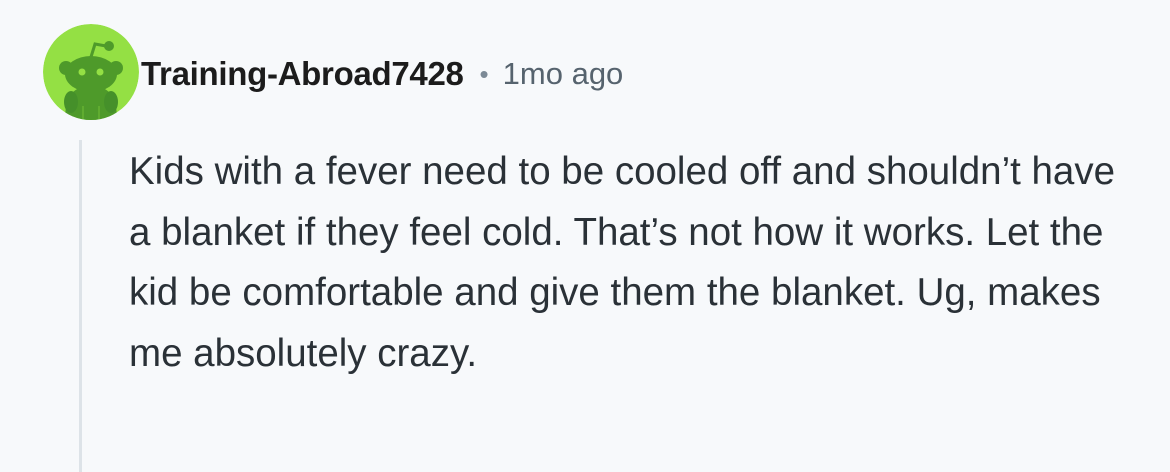 This screenshot has height=472, width=1170. I want to click on username-link: Training-Abroad7428, so click(302, 74).